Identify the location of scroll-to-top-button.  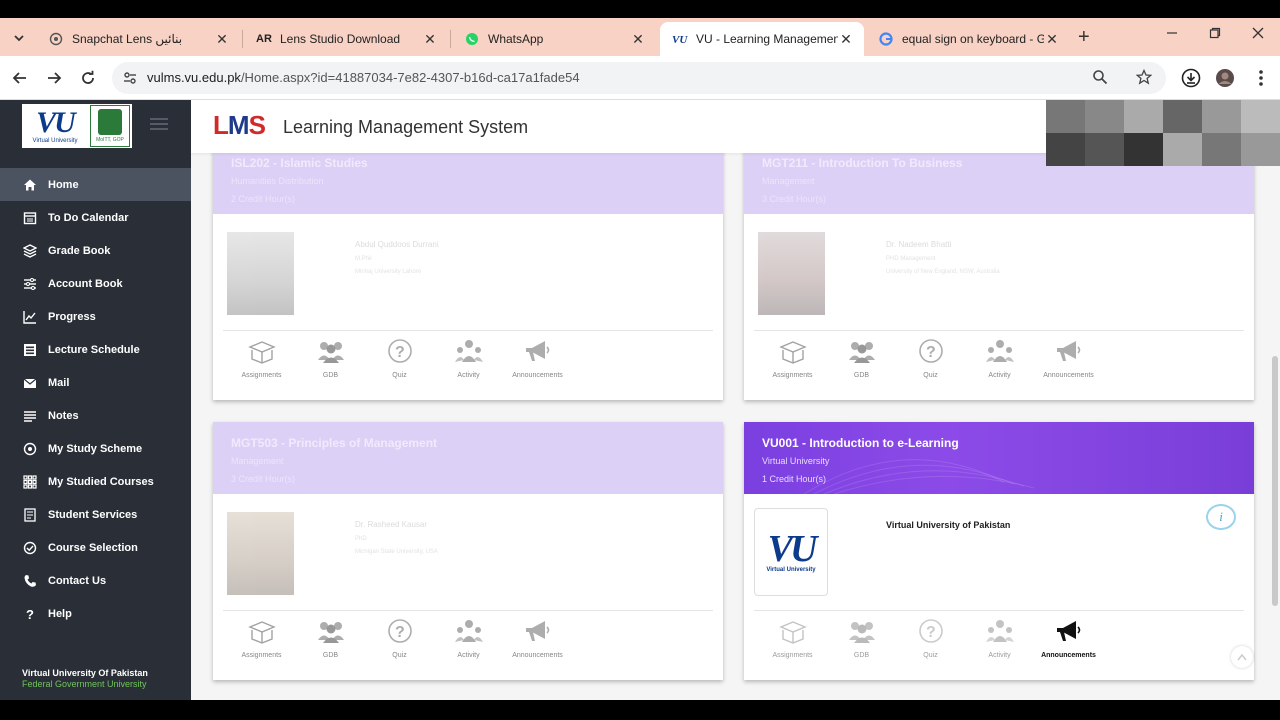
(1242, 657).